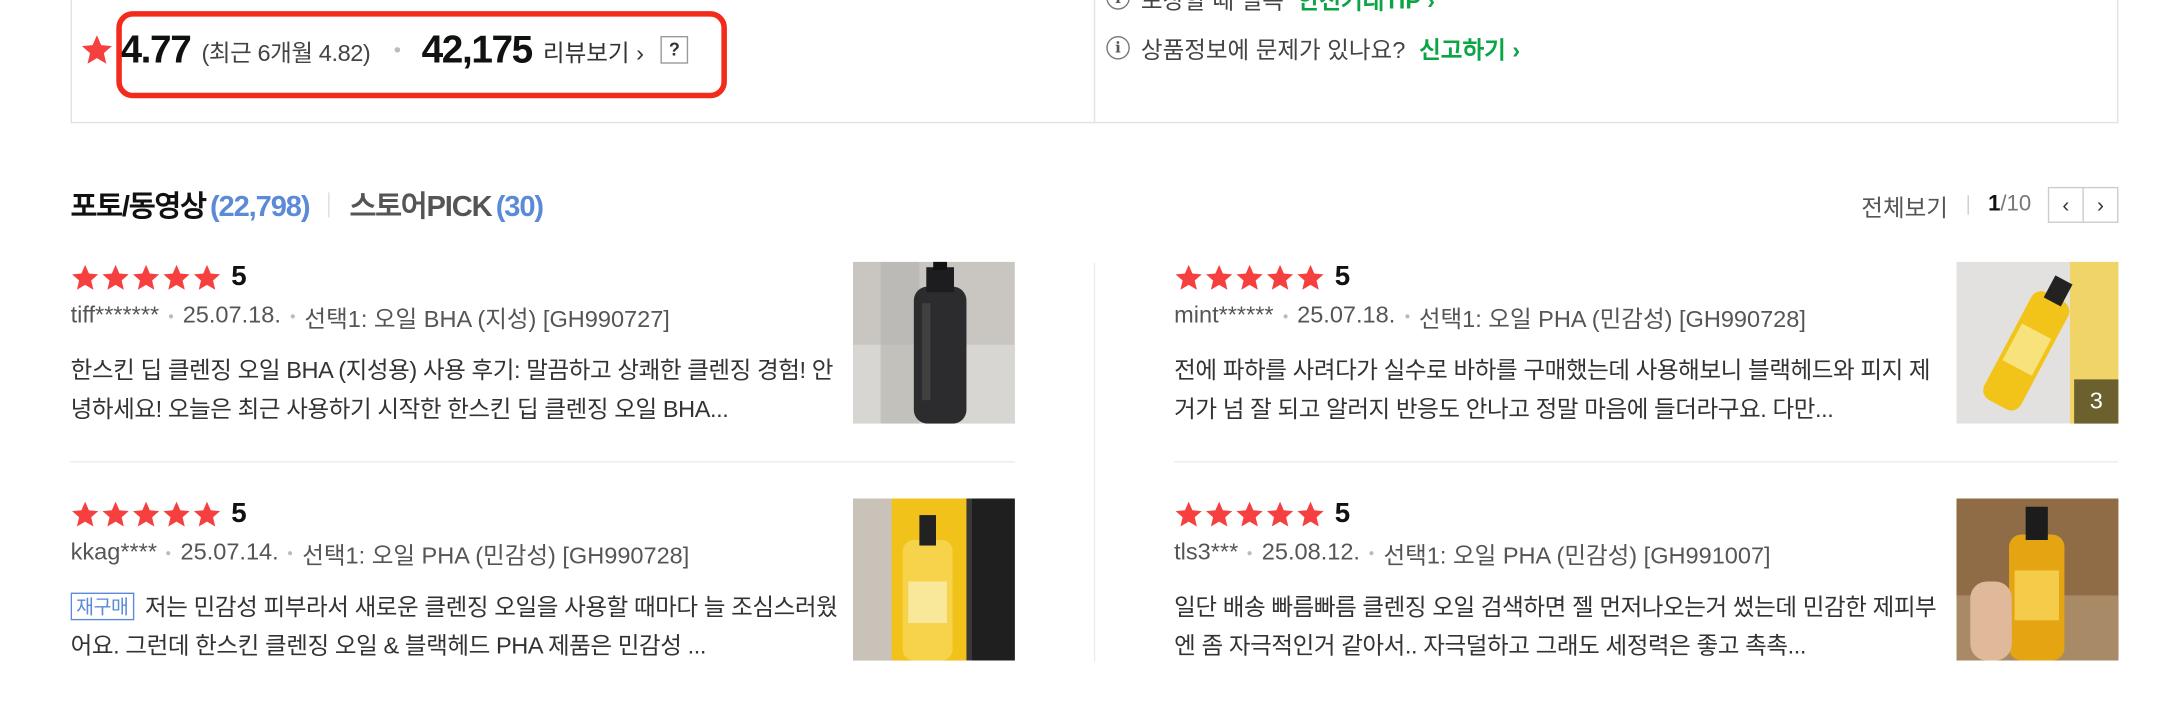 This screenshot has height=720, width=2160. I want to click on pager: 전체보기 1 /10 ‹ ›, so click(1990, 205).